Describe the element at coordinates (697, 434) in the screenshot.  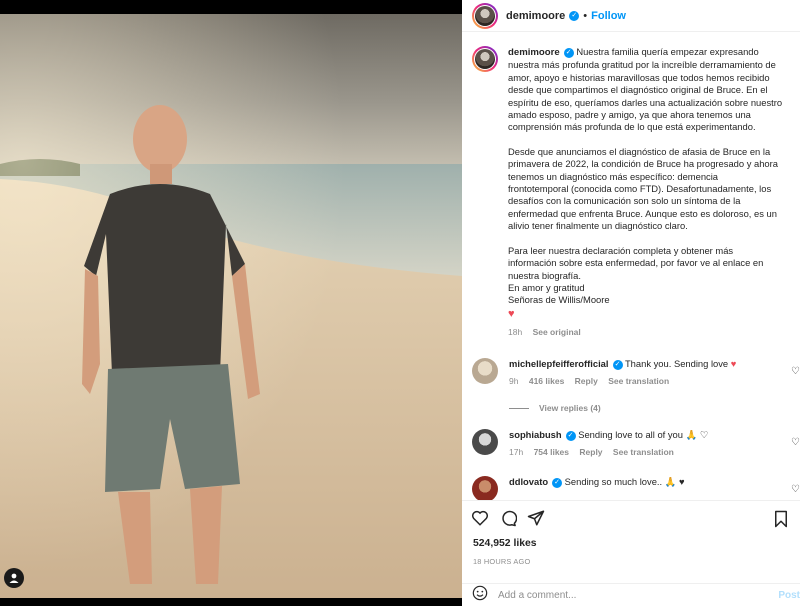
I see `praying-hands-emoji: 🙏 ♡` at that location.